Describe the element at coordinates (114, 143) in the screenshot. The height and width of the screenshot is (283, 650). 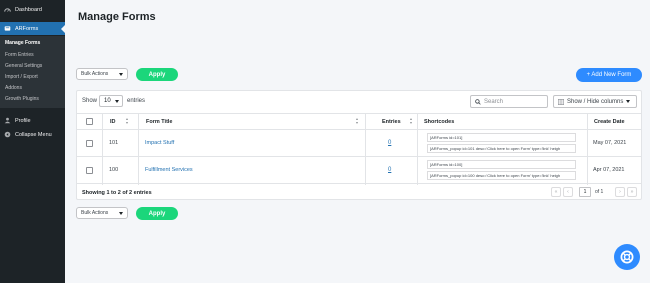
I see `row-id: 101` at that location.